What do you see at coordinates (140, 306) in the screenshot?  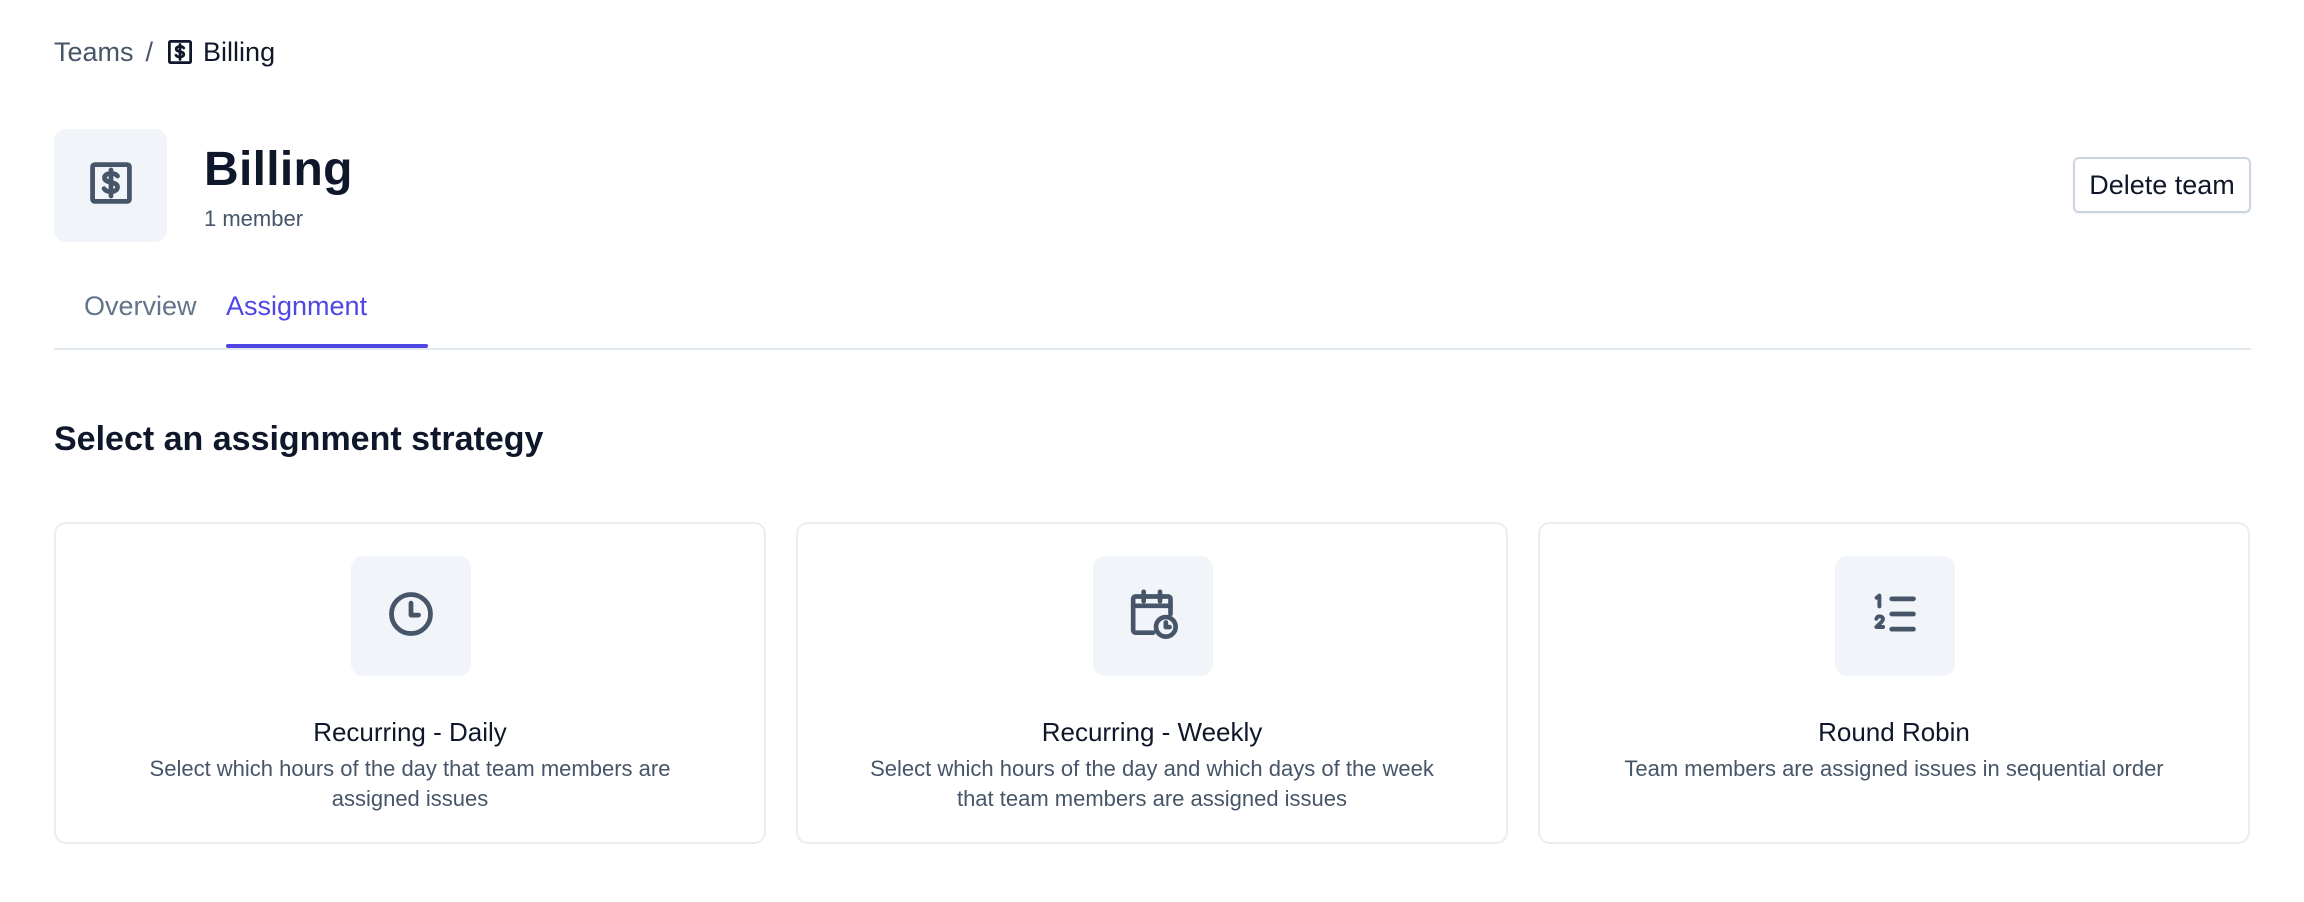 I see `tab-overview: Overview` at bounding box center [140, 306].